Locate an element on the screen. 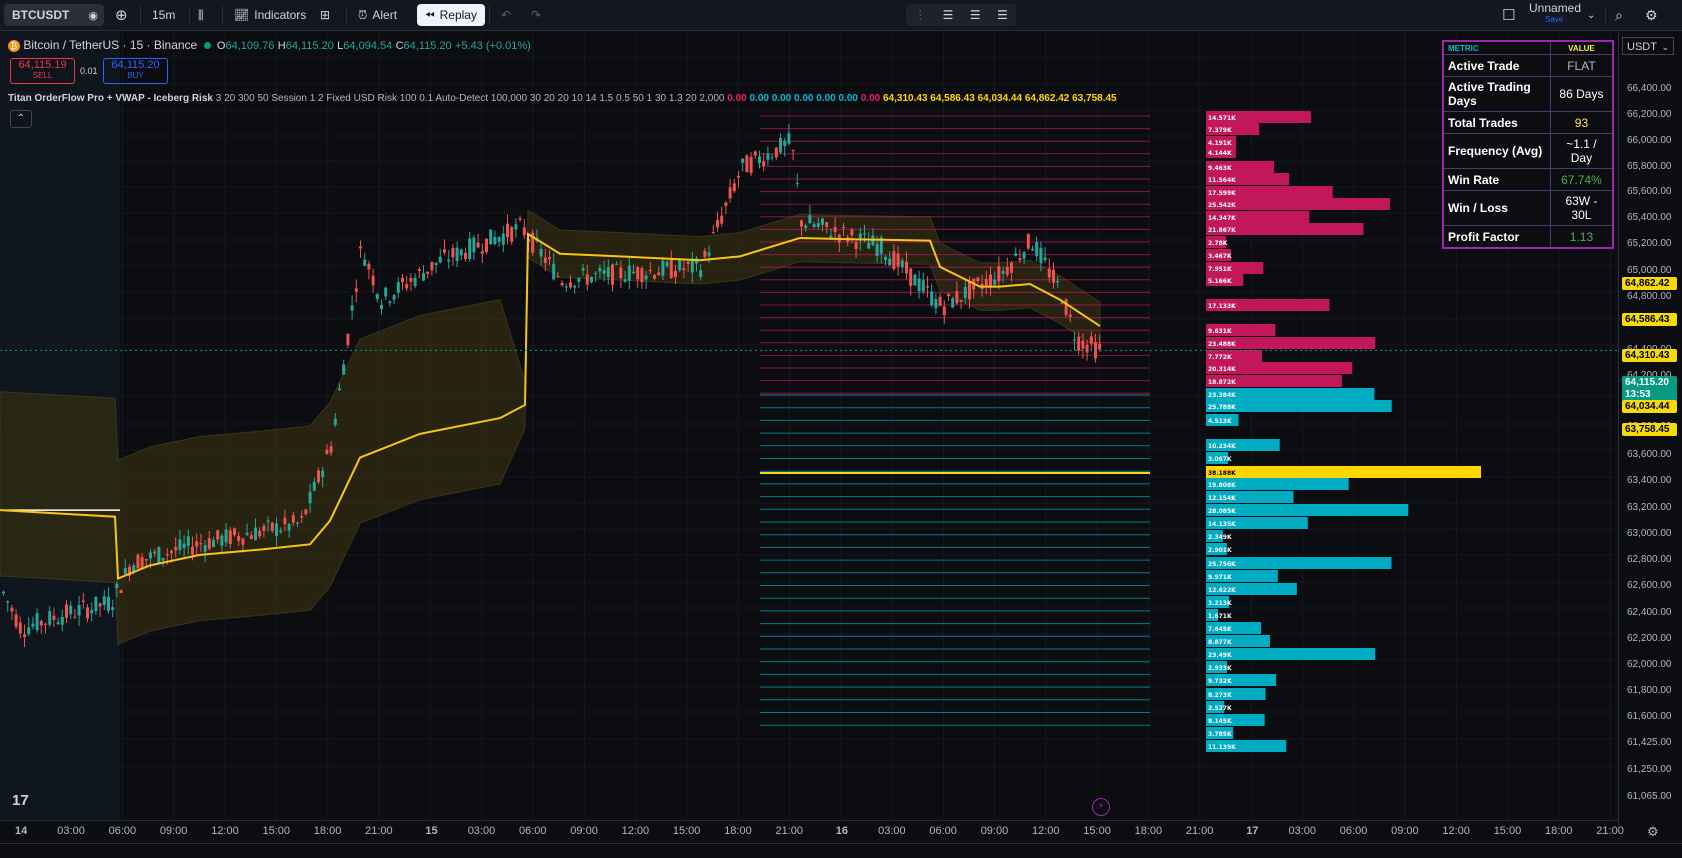  align-center-icon: ☰ is located at coordinates (975, 15).